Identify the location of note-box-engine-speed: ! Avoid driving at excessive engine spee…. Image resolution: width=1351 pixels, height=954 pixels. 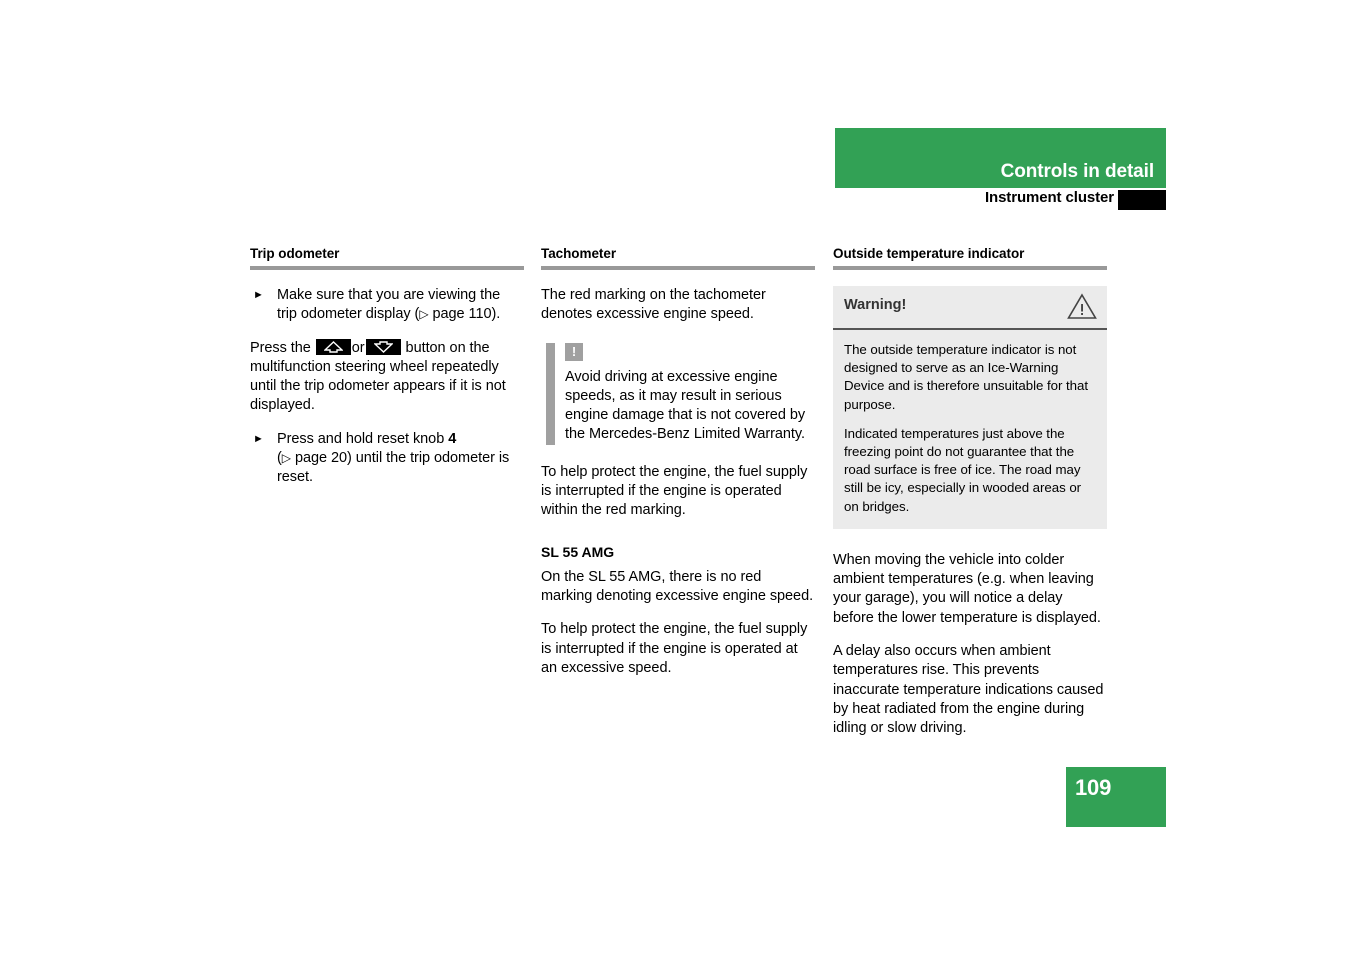
(678, 393).